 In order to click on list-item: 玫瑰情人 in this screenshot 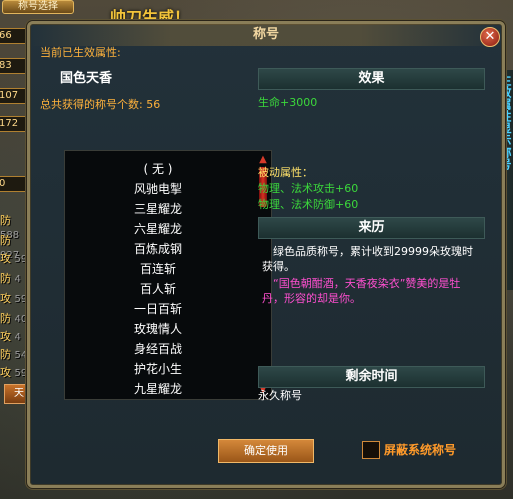, I will do `click(158, 329)`.